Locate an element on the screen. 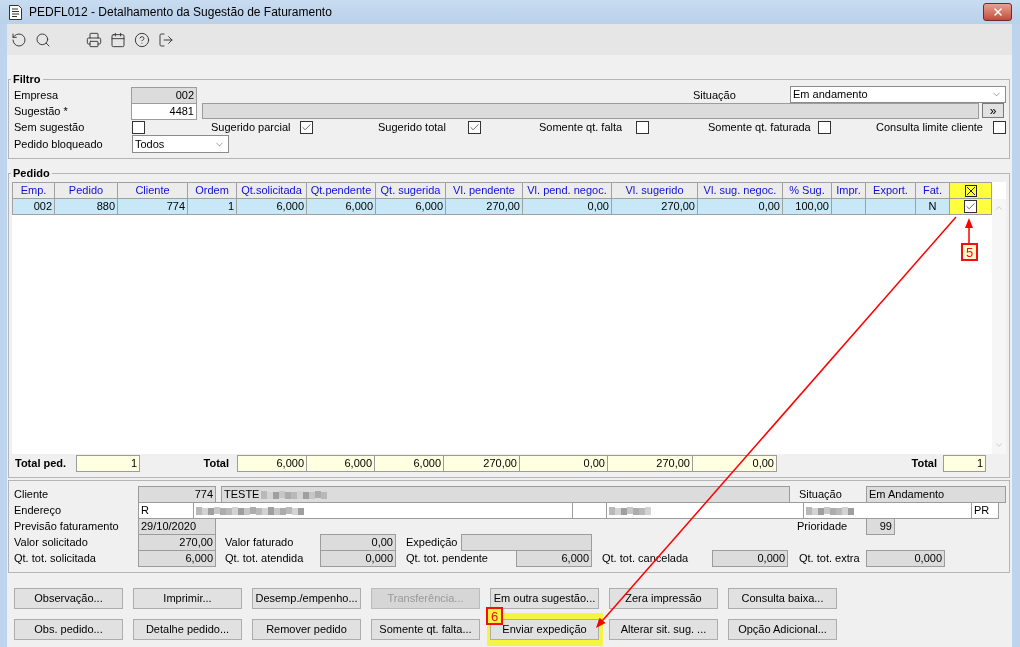 This screenshot has width=1020, height=647. column-header: Export. is located at coordinates (891, 190).